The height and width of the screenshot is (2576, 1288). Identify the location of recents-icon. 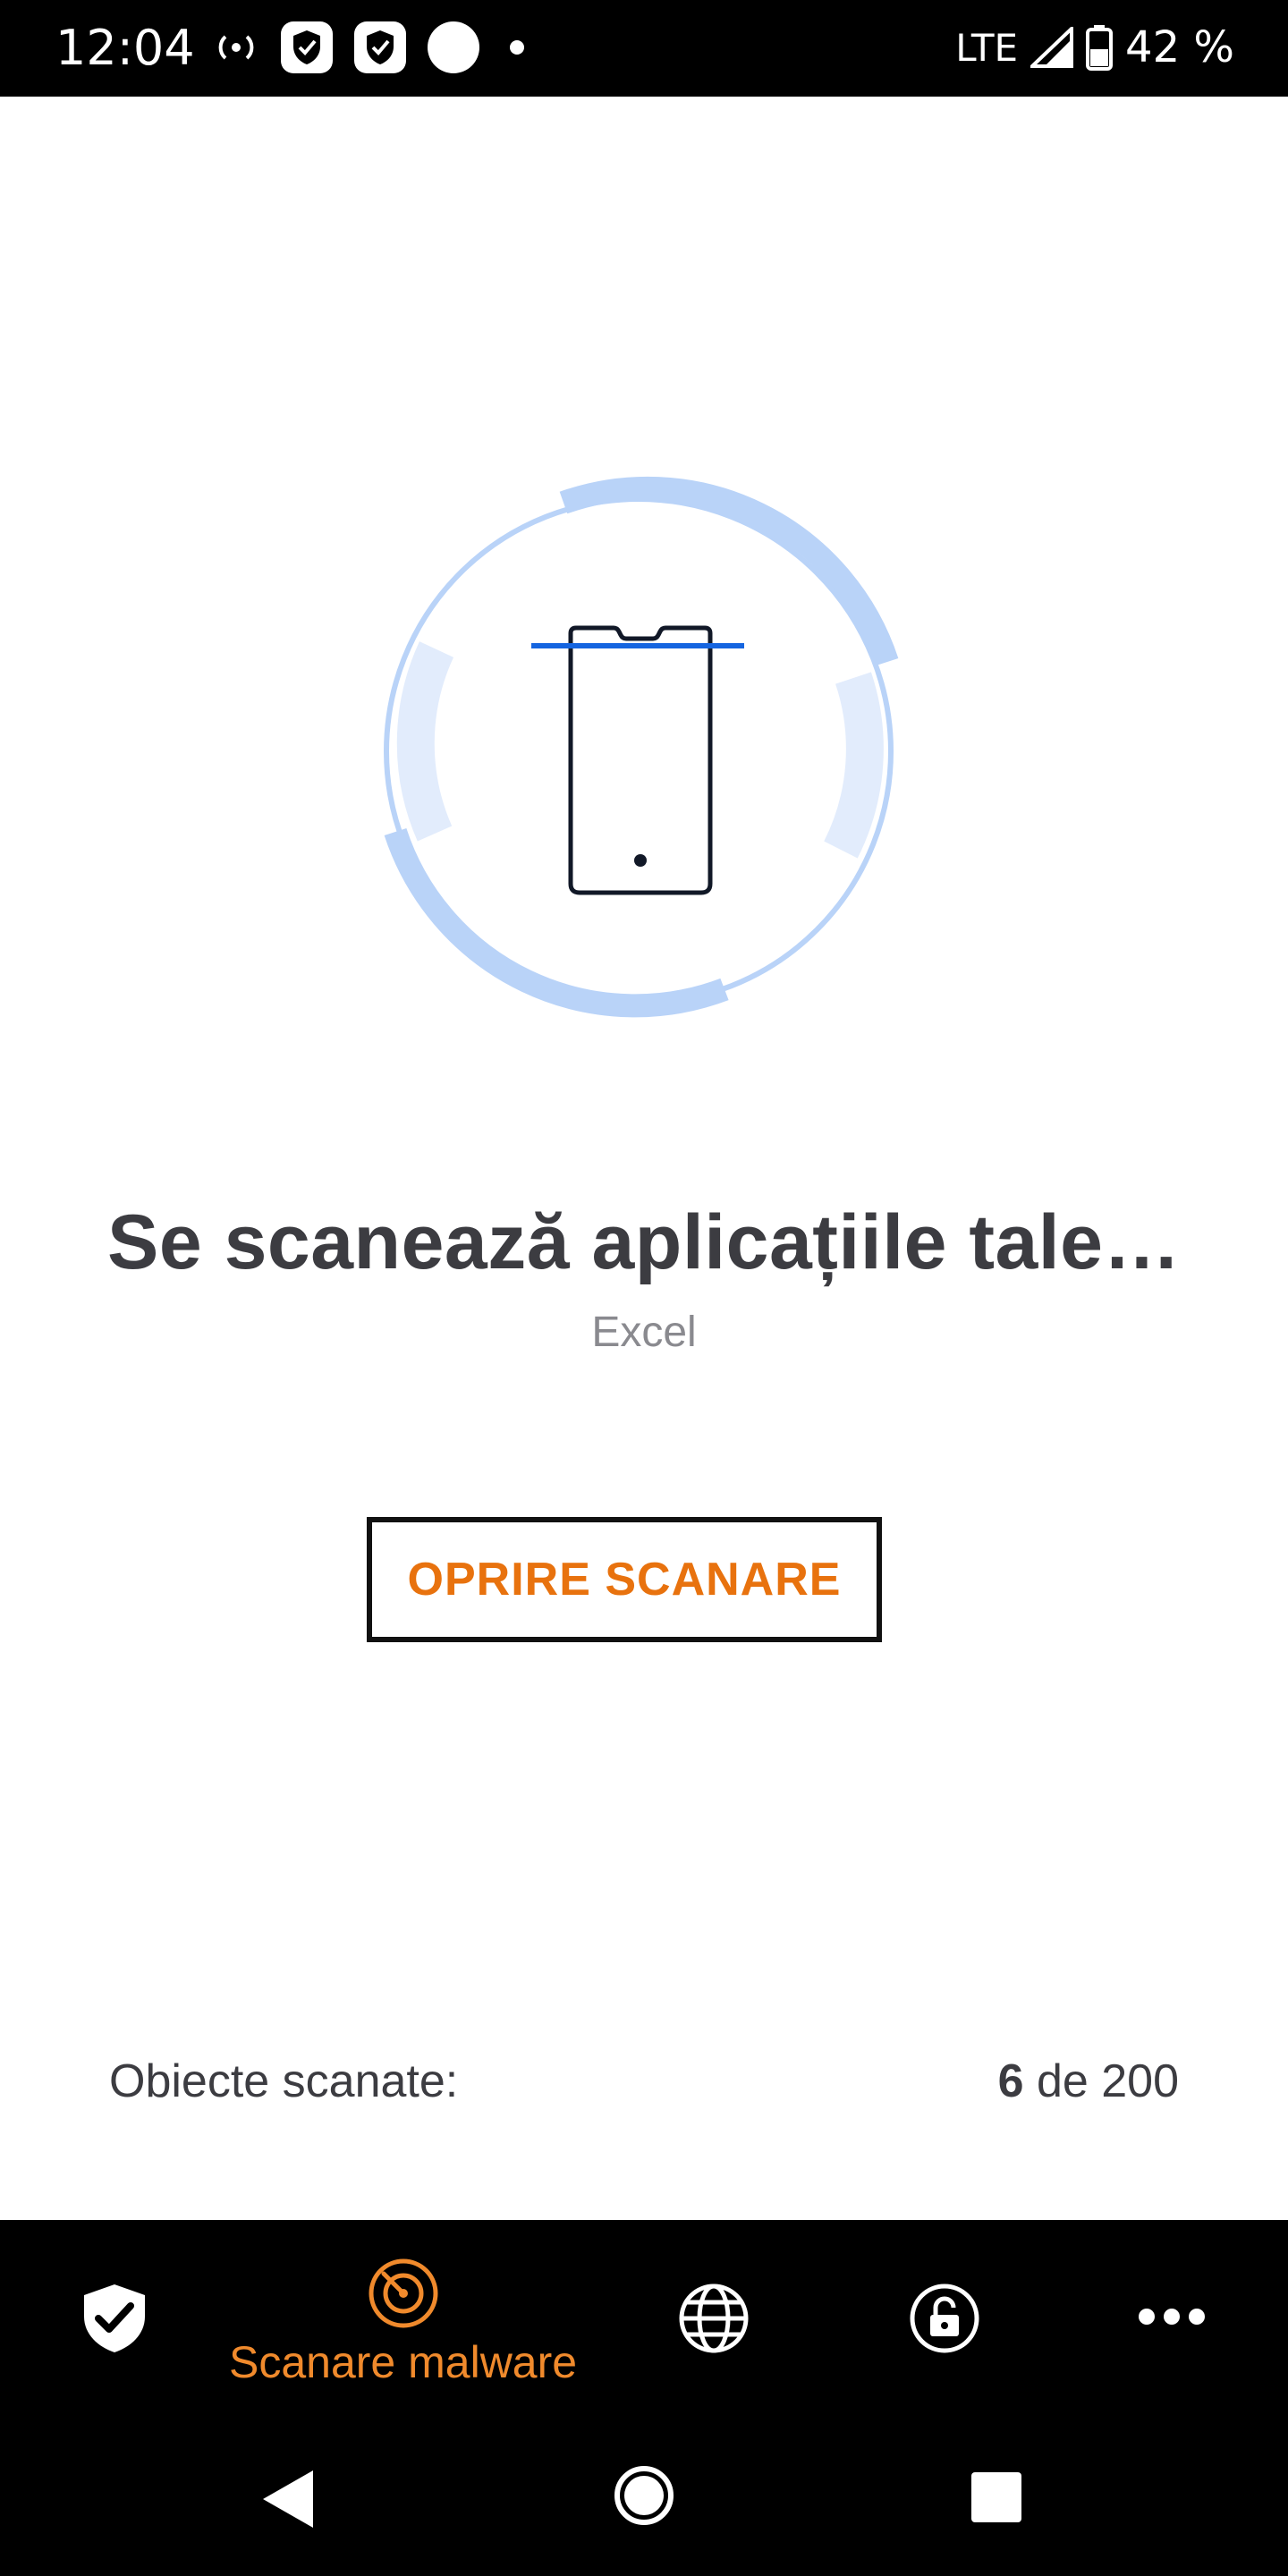
(996, 2497).